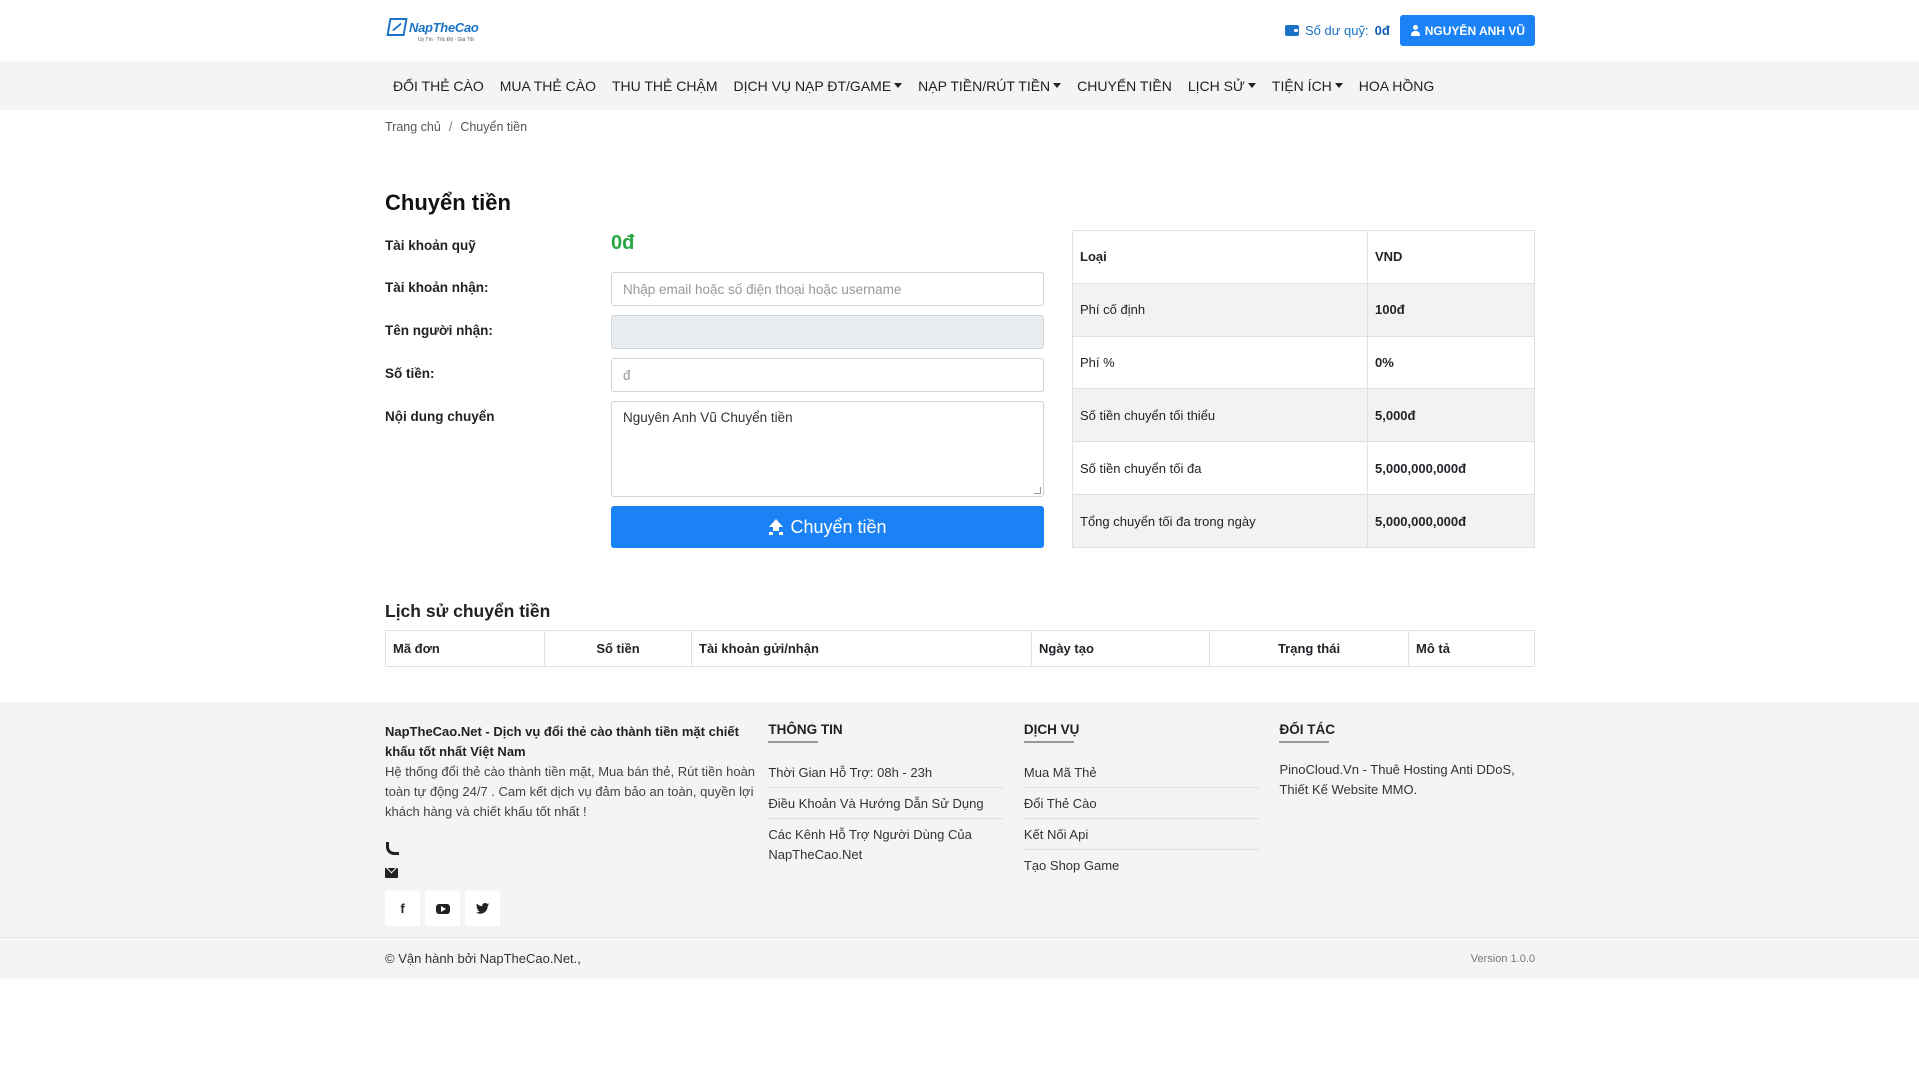  What do you see at coordinates (1291, 30) in the screenshot?
I see `wallet-icon` at bounding box center [1291, 30].